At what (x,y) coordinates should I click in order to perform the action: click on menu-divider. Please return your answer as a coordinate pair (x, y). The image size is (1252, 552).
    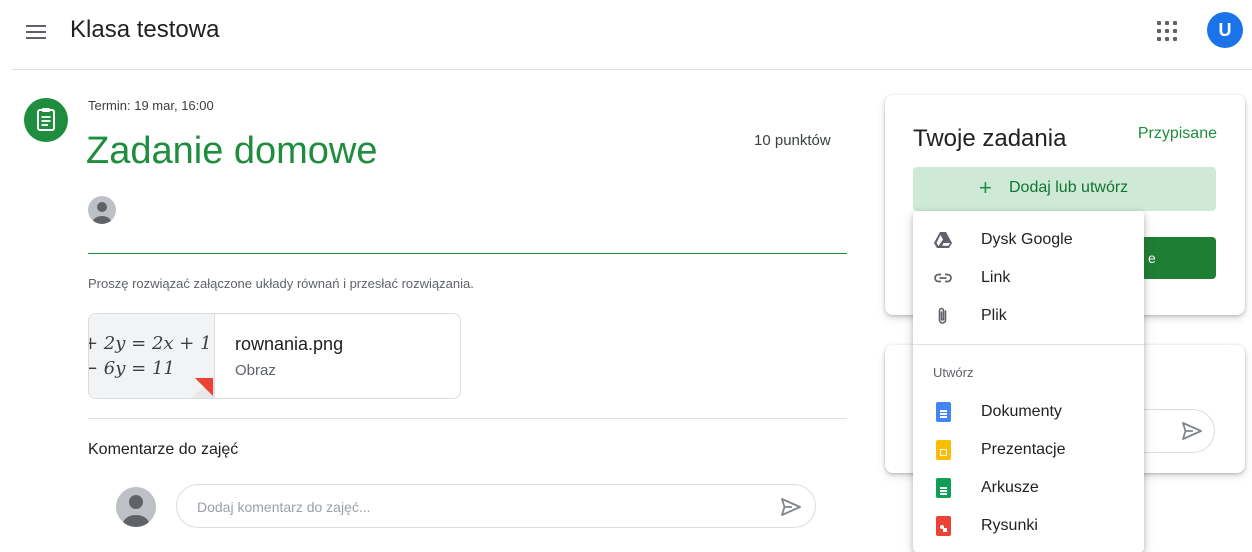
    Looking at the image, I should click on (1028, 344).